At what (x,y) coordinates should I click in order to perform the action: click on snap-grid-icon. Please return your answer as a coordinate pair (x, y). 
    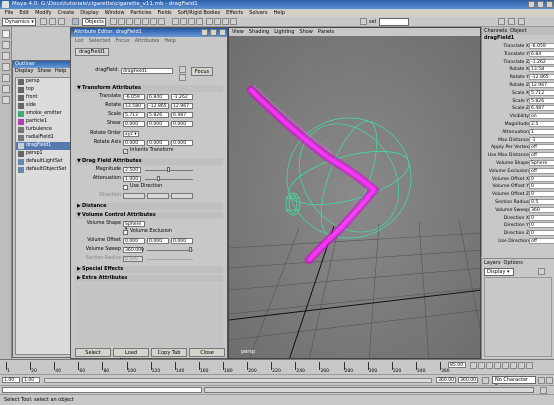
    Looking at the image, I should click on (175, 21).